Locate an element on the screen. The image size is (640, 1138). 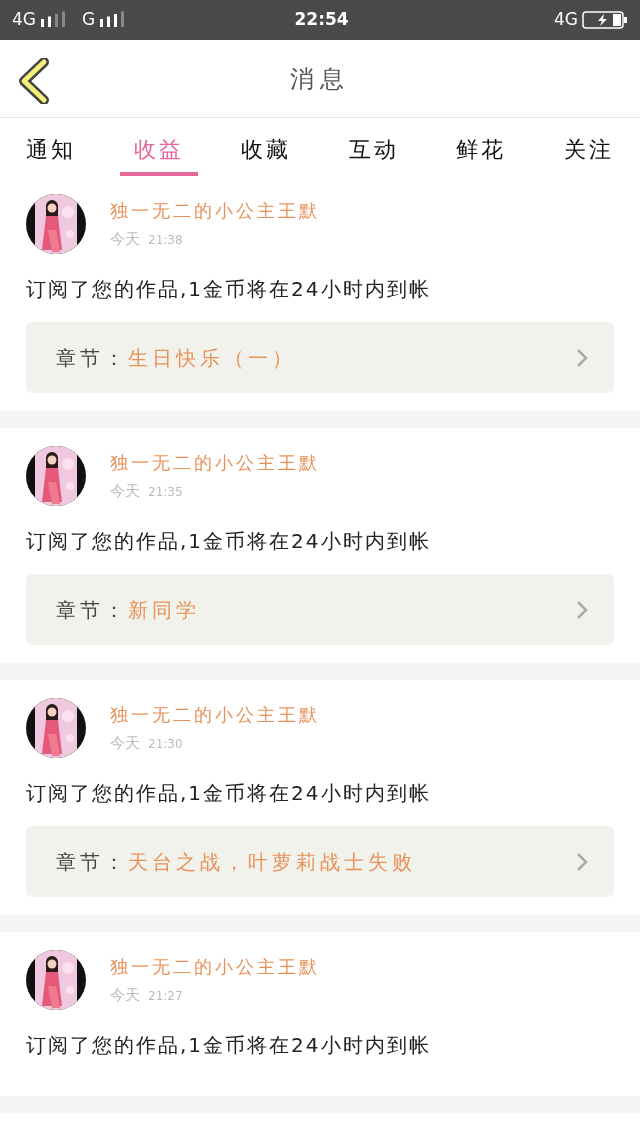
chapter-link: 章节：天台之战，叶萝莉战士失败 is located at coordinates (320, 861).